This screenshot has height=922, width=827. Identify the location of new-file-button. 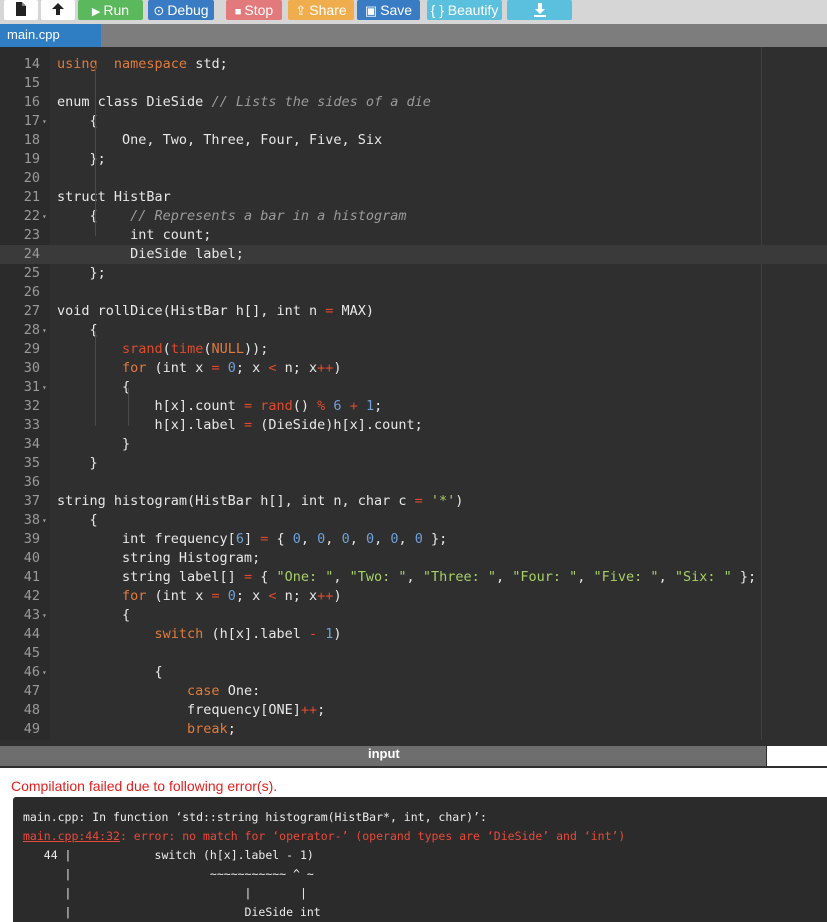
(21, 10).